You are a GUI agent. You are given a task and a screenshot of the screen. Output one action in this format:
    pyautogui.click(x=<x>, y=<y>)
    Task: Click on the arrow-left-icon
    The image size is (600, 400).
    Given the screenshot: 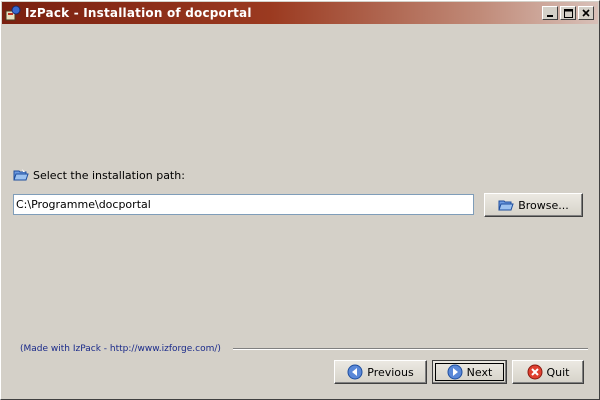 What is the action you would take?
    pyautogui.click(x=355, y=372)
    